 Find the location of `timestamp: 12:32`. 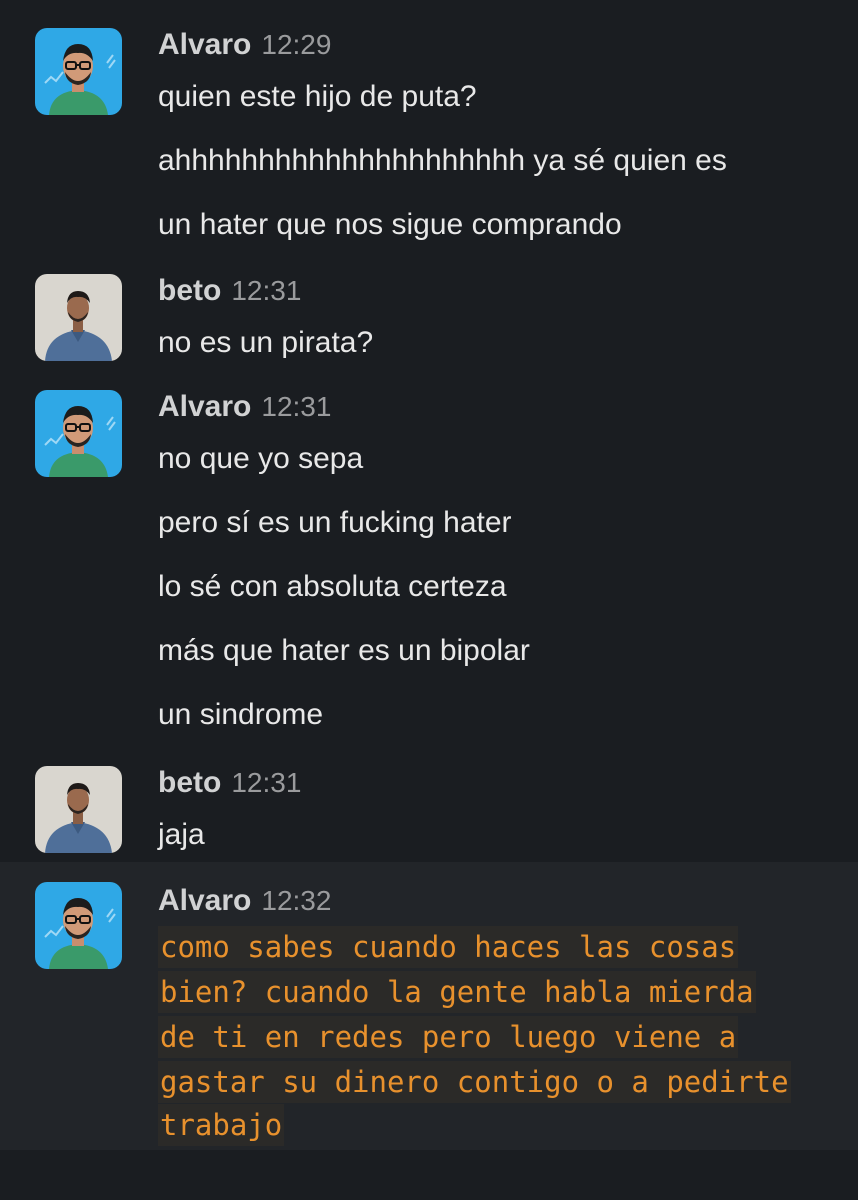

timestamp: 12:32 is located at coordinates (296, 900).